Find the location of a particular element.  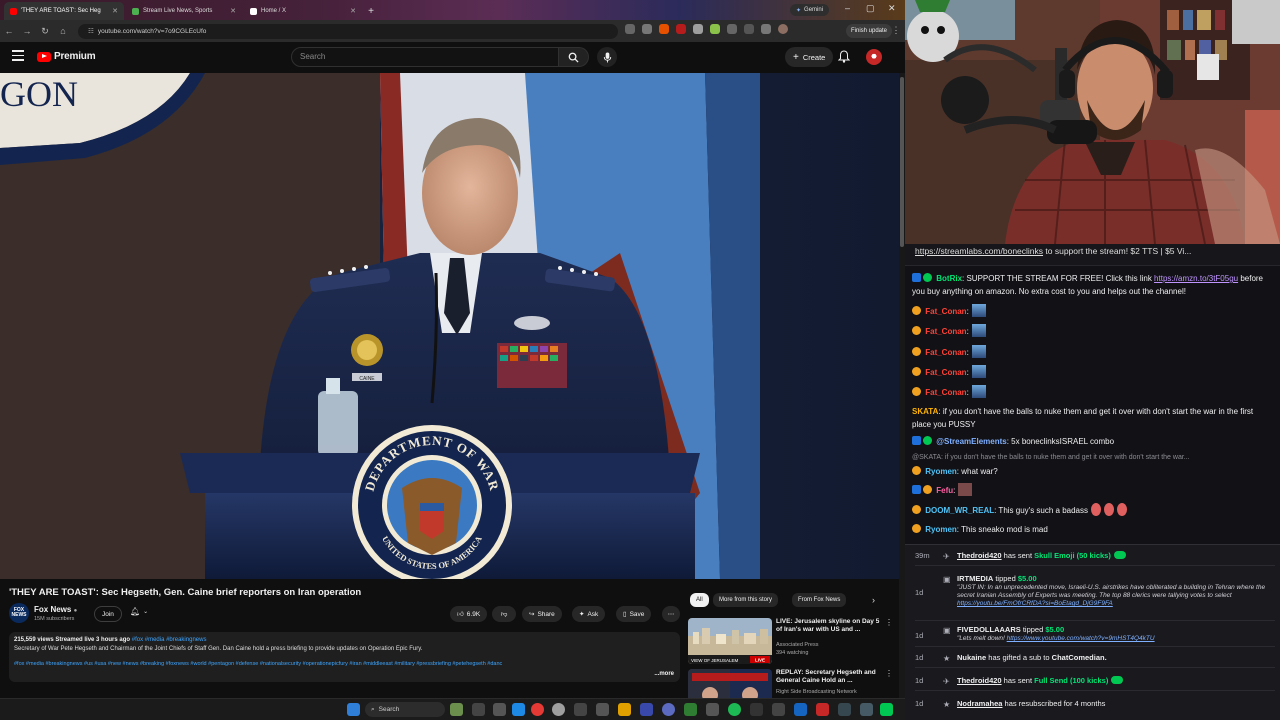

create-button: + Create is located at coordinates (809, 57).